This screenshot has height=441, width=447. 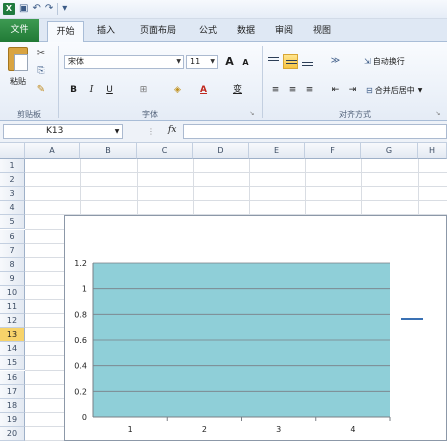 I want to click on formula-bar: K13 ▼ ⋮ fx, so click(x=223, y=132).